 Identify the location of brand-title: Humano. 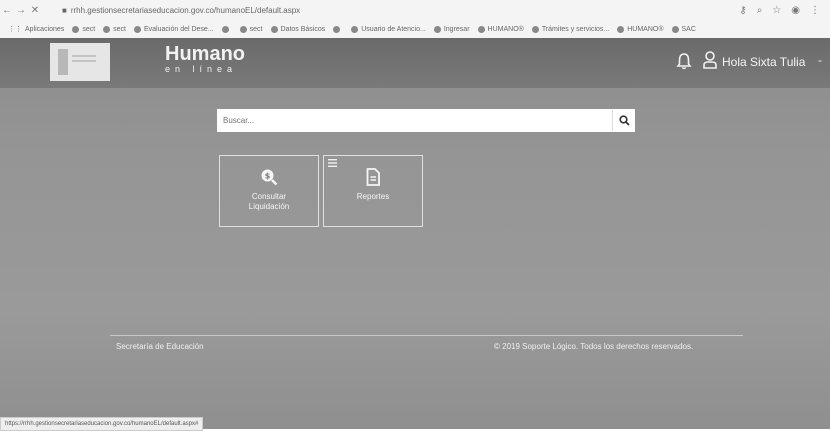
(205, 54).